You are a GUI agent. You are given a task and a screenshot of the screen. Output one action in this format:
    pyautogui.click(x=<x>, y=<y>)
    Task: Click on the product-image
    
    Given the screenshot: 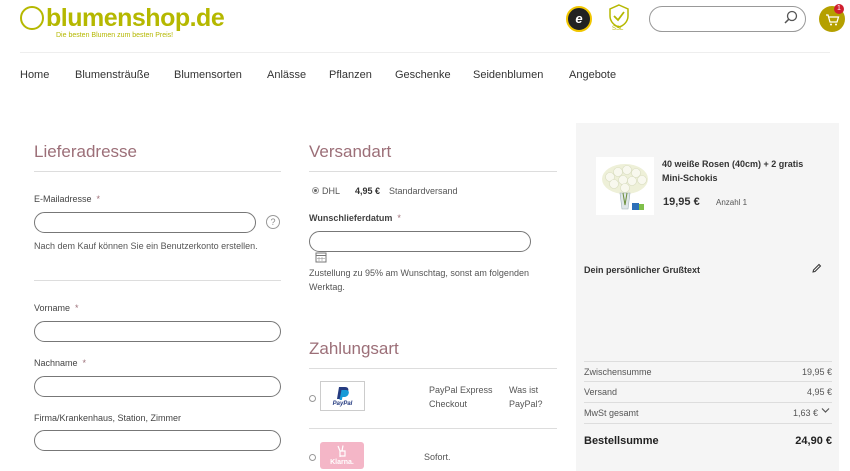 What is the action you would take?
    pyautogui.click(x=625, y=186)
    